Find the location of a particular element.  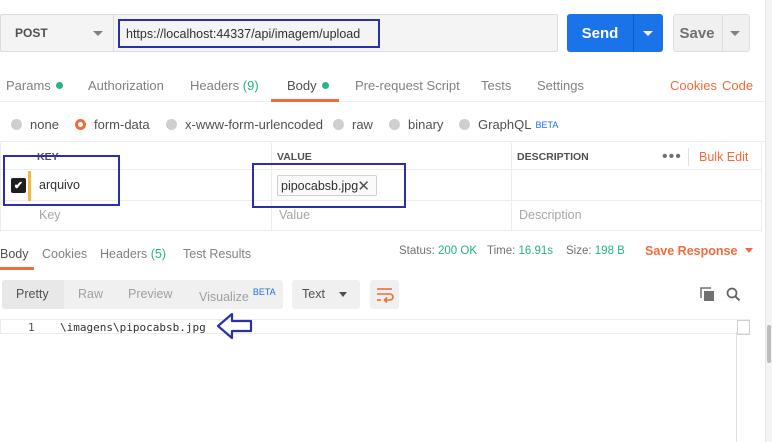

tab-params: Params is located at coordinates (34, 85).